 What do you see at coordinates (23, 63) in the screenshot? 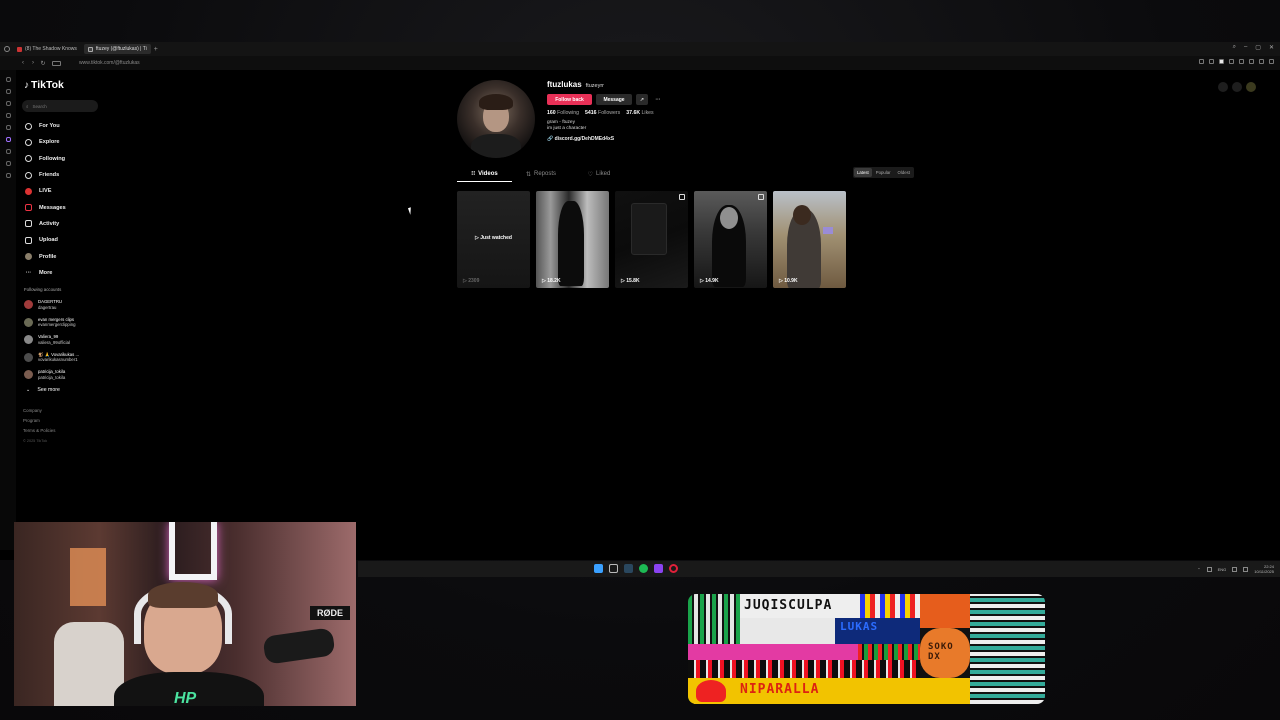
I see `back-icon: ‹` at bounding box center [23, 63].